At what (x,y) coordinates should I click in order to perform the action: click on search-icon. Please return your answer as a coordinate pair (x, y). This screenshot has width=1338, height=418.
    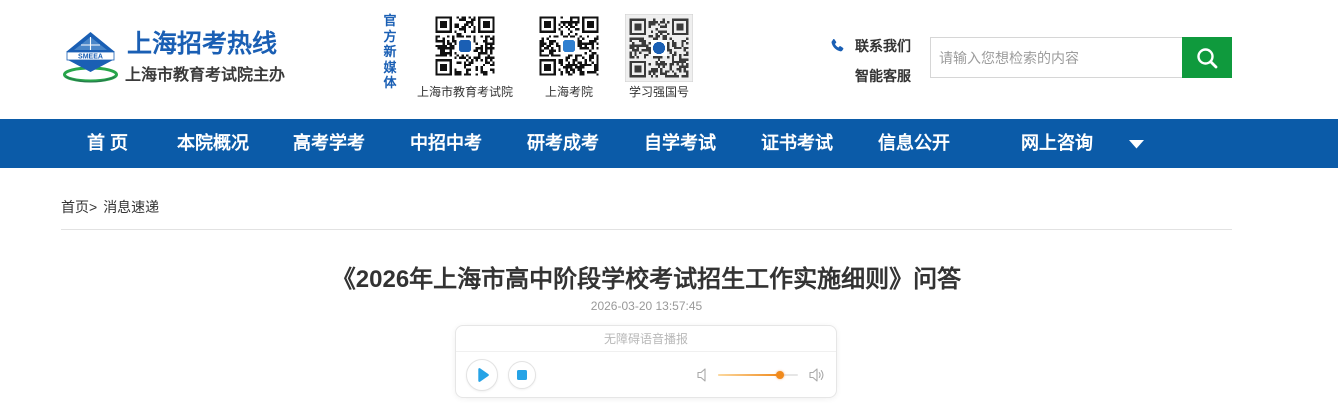
    Looking at the image, I should click on (1207, 57).